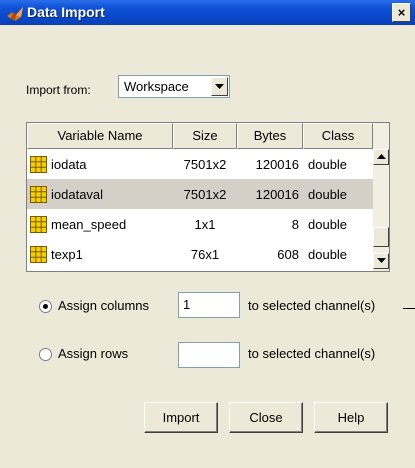 The image size is (415, 468). Describe the element at coordinates (312, 353) in the screenshot. I see `assign-rows-suffix: to selected channel(s)` at that location.